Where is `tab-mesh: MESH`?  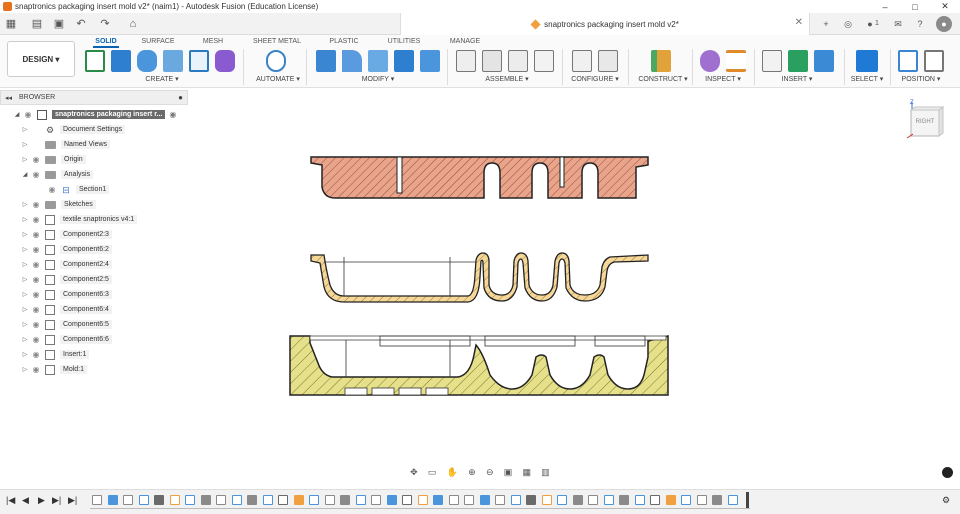 tab-mesh: MESH is located at coordinates (213, 41).